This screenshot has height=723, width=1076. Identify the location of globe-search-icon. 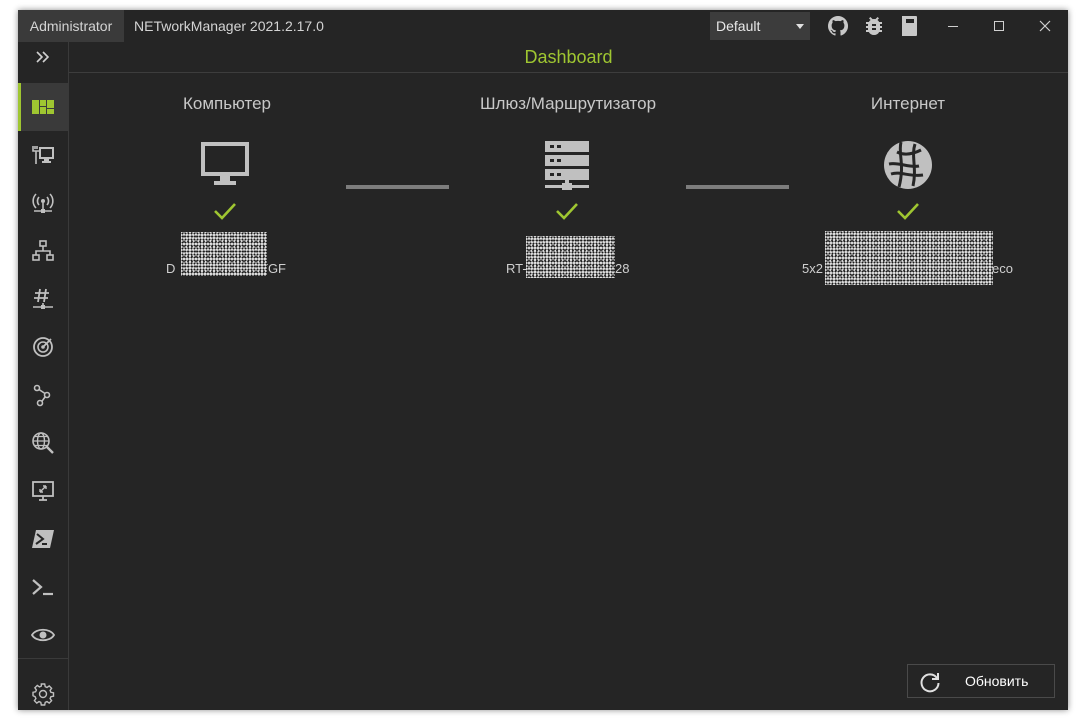
(43, 443).